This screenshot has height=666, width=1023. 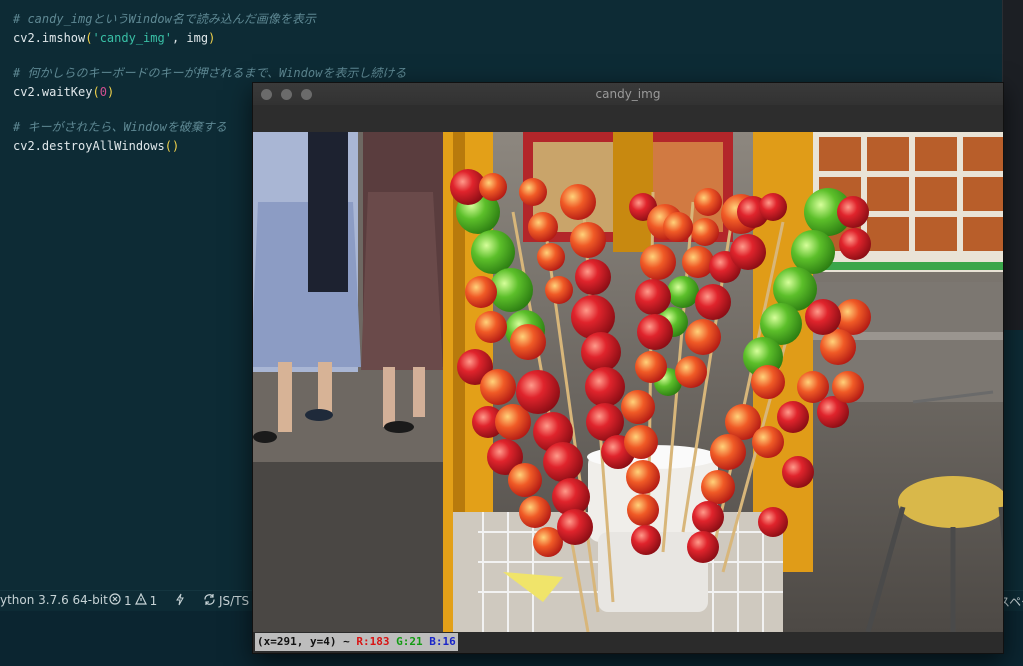 I want to click on code-line-comment-1: # candy_imgというWindow名で読み込んだ画像を表示, so click(x=164, y=19).